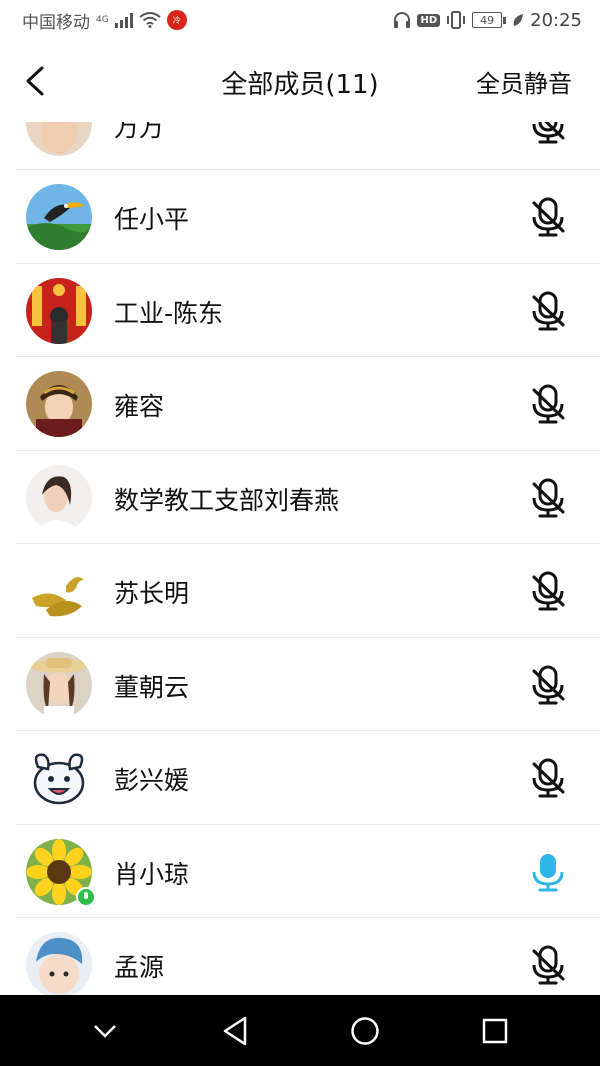 Image resolution: width=600 pixels, height=1066 pixels. What do you see at coordinates (429, 20) in the screenshot?
I see `hd-voice-badge: HD` at bounding box center [429, 20].